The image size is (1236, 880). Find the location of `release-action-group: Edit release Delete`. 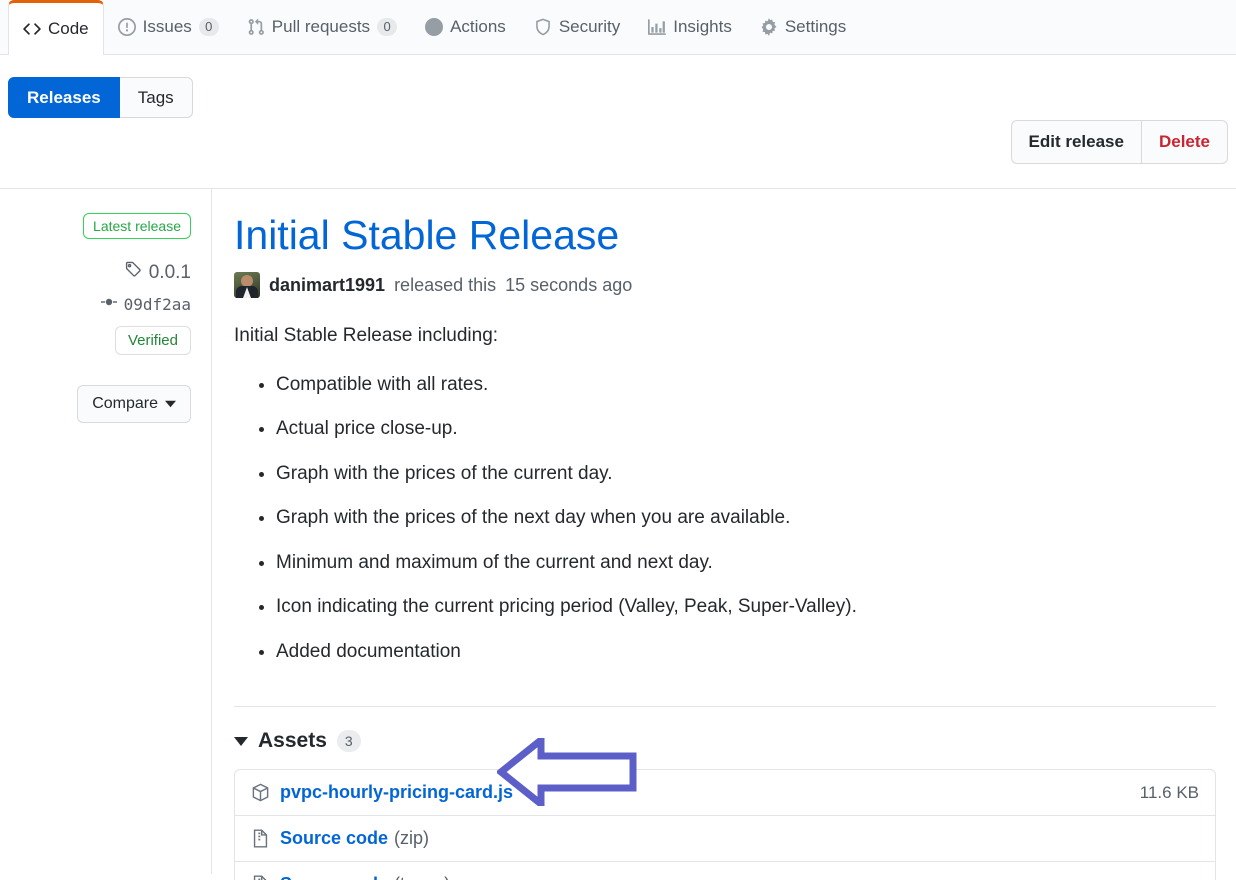

release-action-group: Edit release Delete is located at coordinates (1119, 142).